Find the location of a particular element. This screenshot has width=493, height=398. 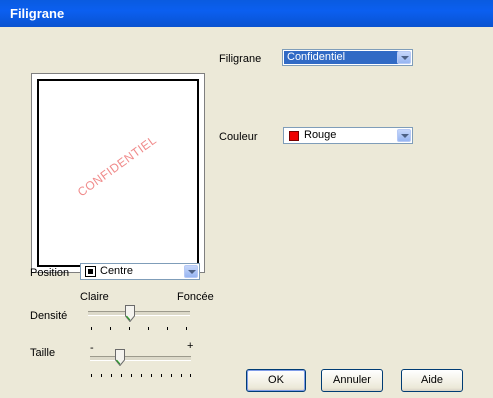

help-button: Aide is located at coordinates (432, 380).